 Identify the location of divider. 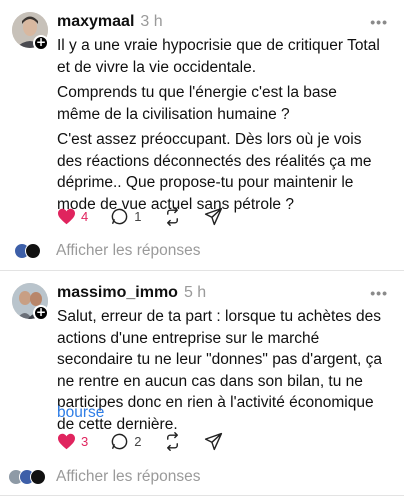
(202, 495).